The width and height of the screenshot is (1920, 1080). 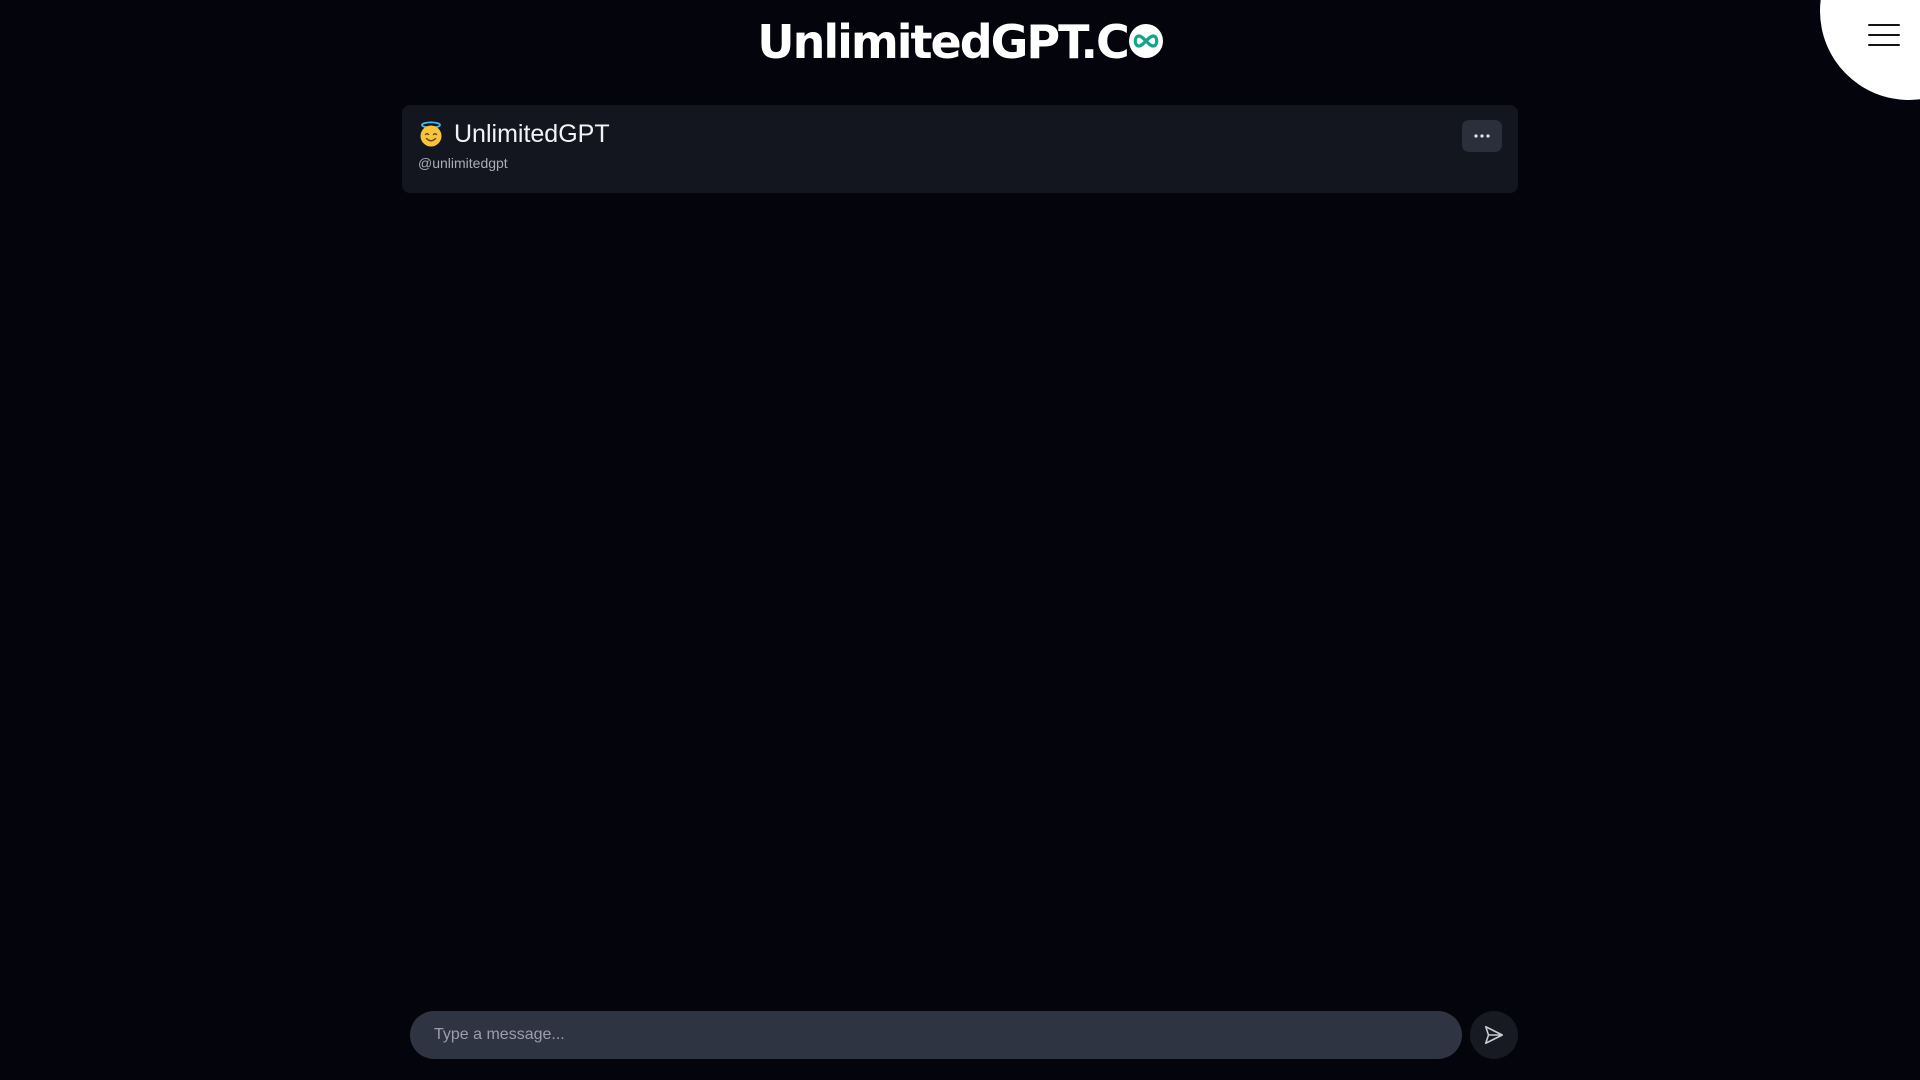 I want to click on bot-handle: @unlimitedgpt, so click(x=463, y=163).